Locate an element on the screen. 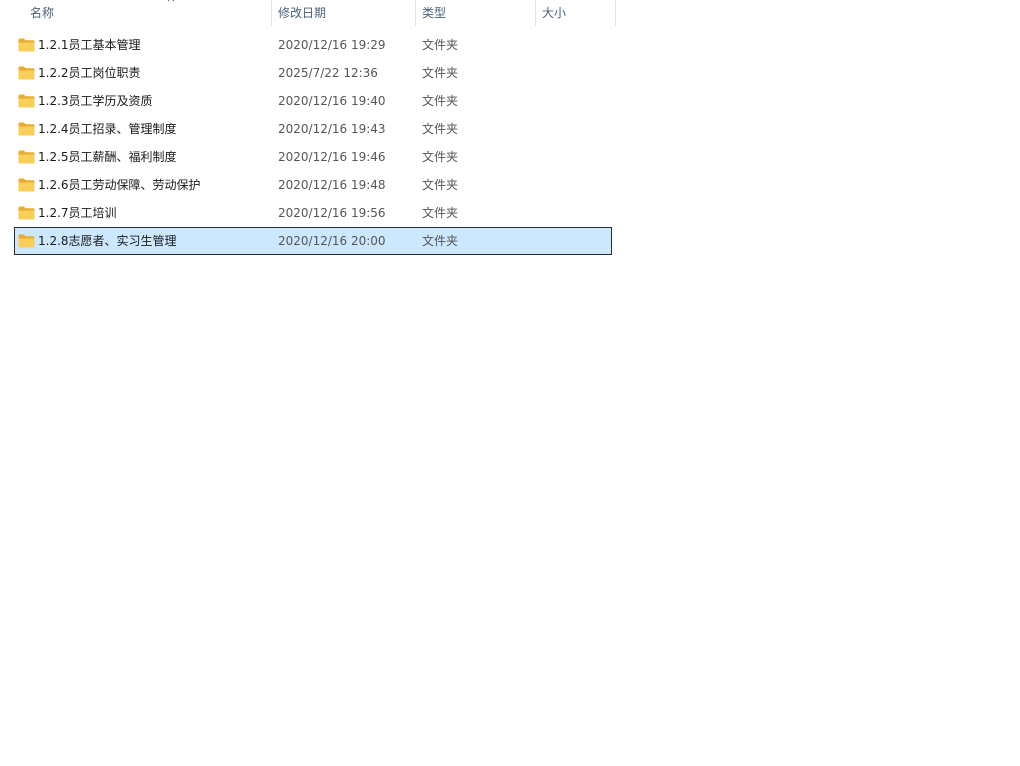  file-name: 1.2.8志愿者、实习生管理 is located at coordinates (107, 241).